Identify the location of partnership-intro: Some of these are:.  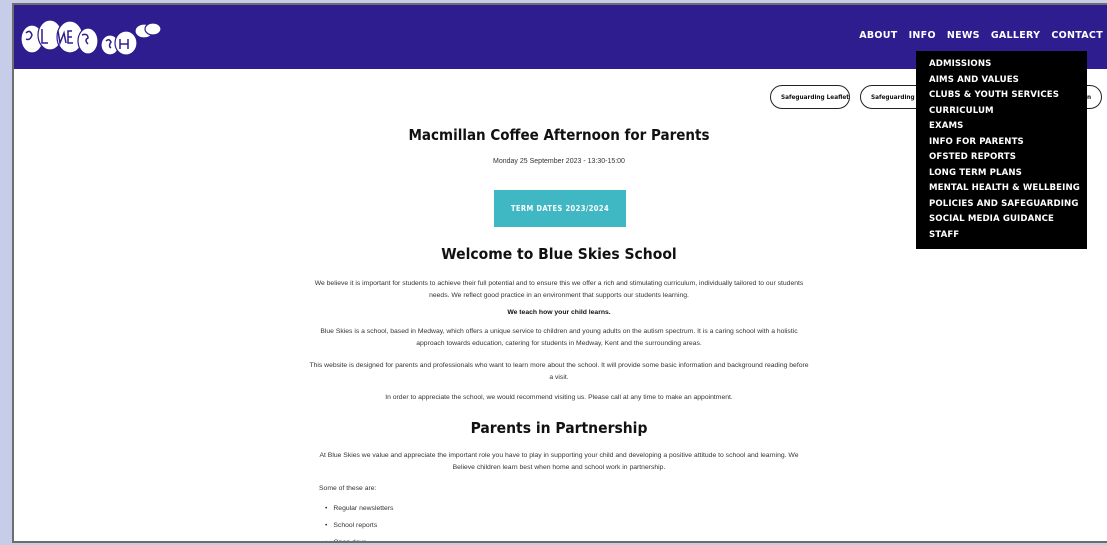
(348, 488).